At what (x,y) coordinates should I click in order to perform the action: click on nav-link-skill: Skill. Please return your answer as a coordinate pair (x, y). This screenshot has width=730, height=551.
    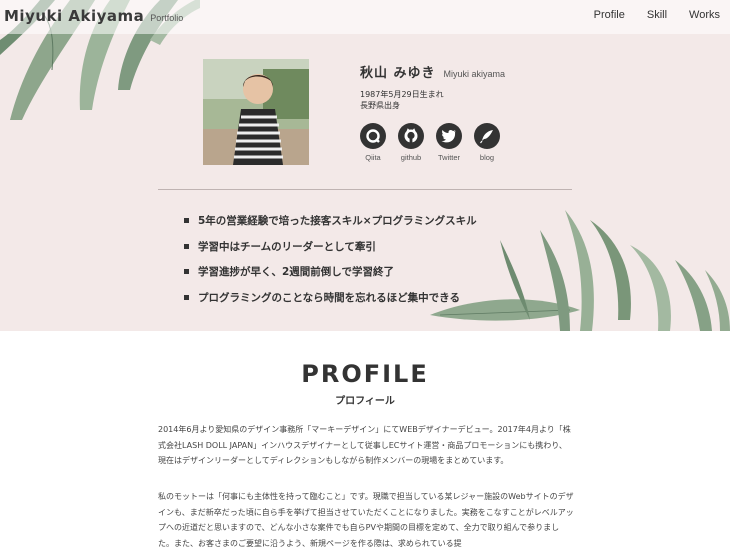
    Looking at the image, I should click on (657, 15).